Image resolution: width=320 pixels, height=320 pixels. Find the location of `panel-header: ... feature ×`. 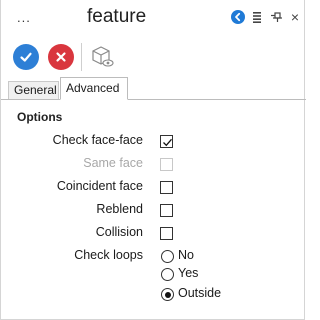

panel-header: ... feature × is located at coordinates (153, 18).